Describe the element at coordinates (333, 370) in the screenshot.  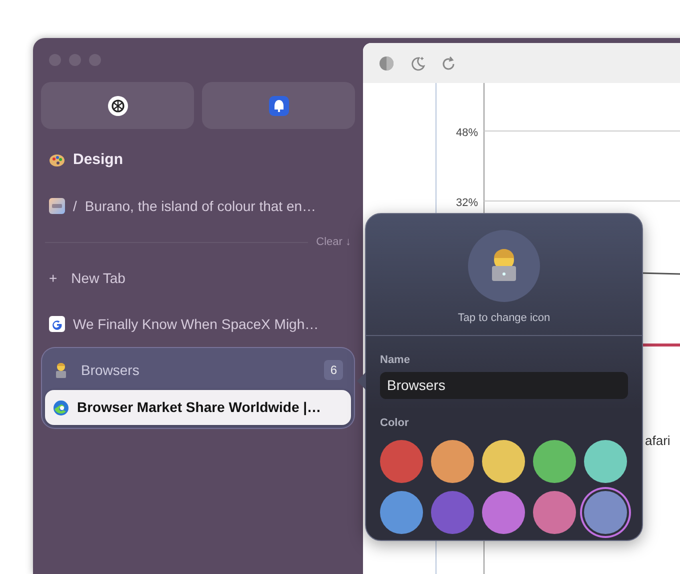
I see `tab-count: 6` at that location.